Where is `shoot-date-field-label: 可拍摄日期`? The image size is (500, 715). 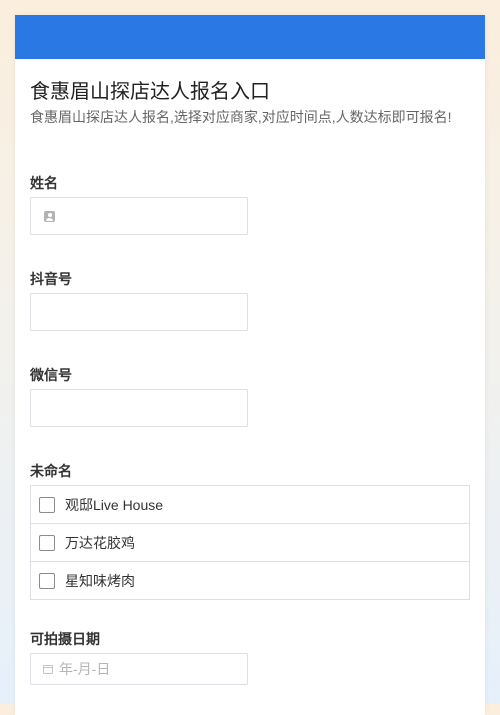 shoot-date-field-label: 可拍摄日期 is located at coordinates (65, 639).